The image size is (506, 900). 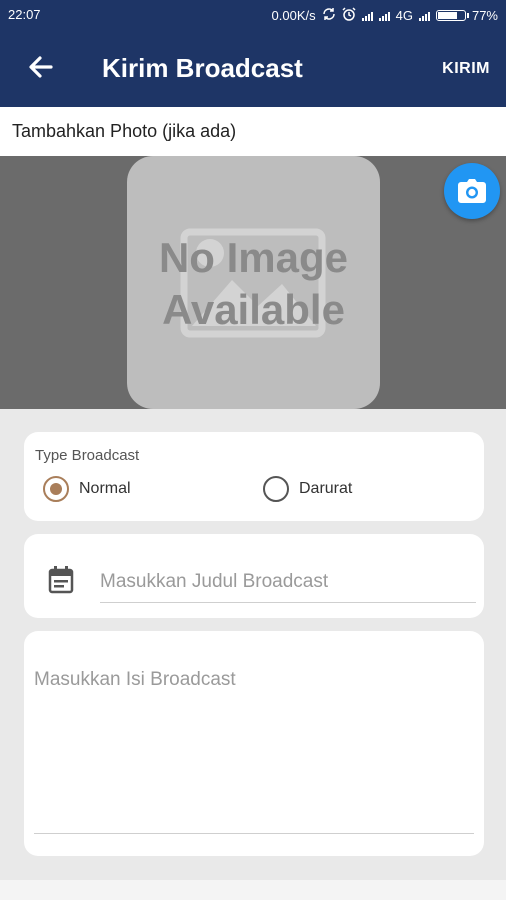 What do you see at coordinates (253, 890) in the screenshot?
I see `bottom-strip` at bounding box center [253, 890].